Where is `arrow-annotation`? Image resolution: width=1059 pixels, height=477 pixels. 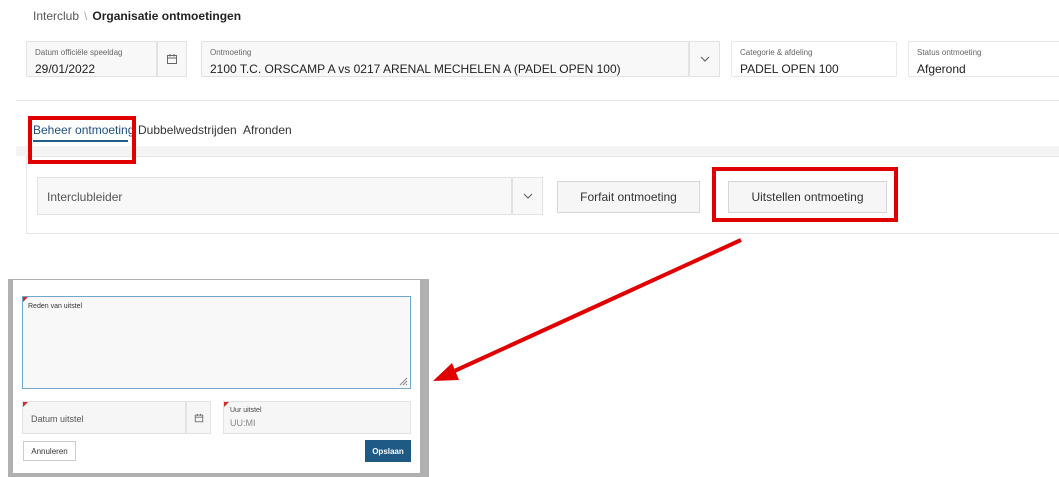 arrow-annotation is located at coordinates (587, 309).